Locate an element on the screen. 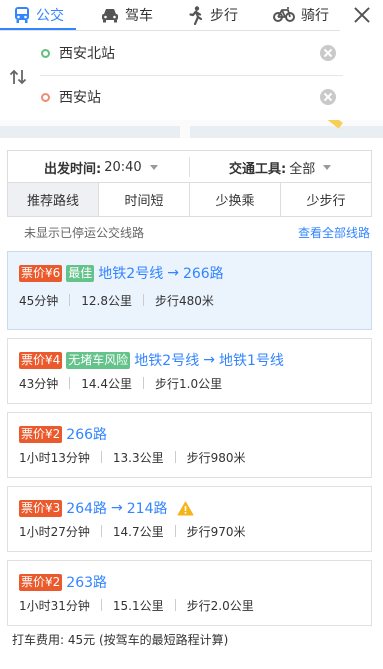 This screenshot has width=383, height=669. route-card: 票价¥2 266路 1小时13分钟 13.3公里 步行980米 is located at coordinates (189, 445).